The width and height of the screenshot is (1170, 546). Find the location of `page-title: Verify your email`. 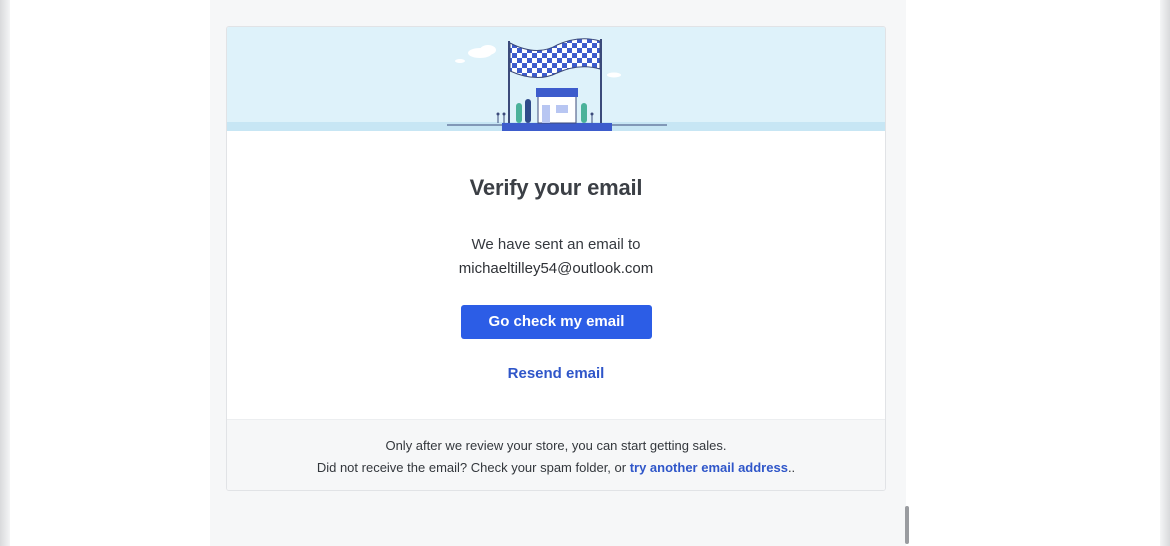

page-title: Verify your email is located at coordinates (556, 187).